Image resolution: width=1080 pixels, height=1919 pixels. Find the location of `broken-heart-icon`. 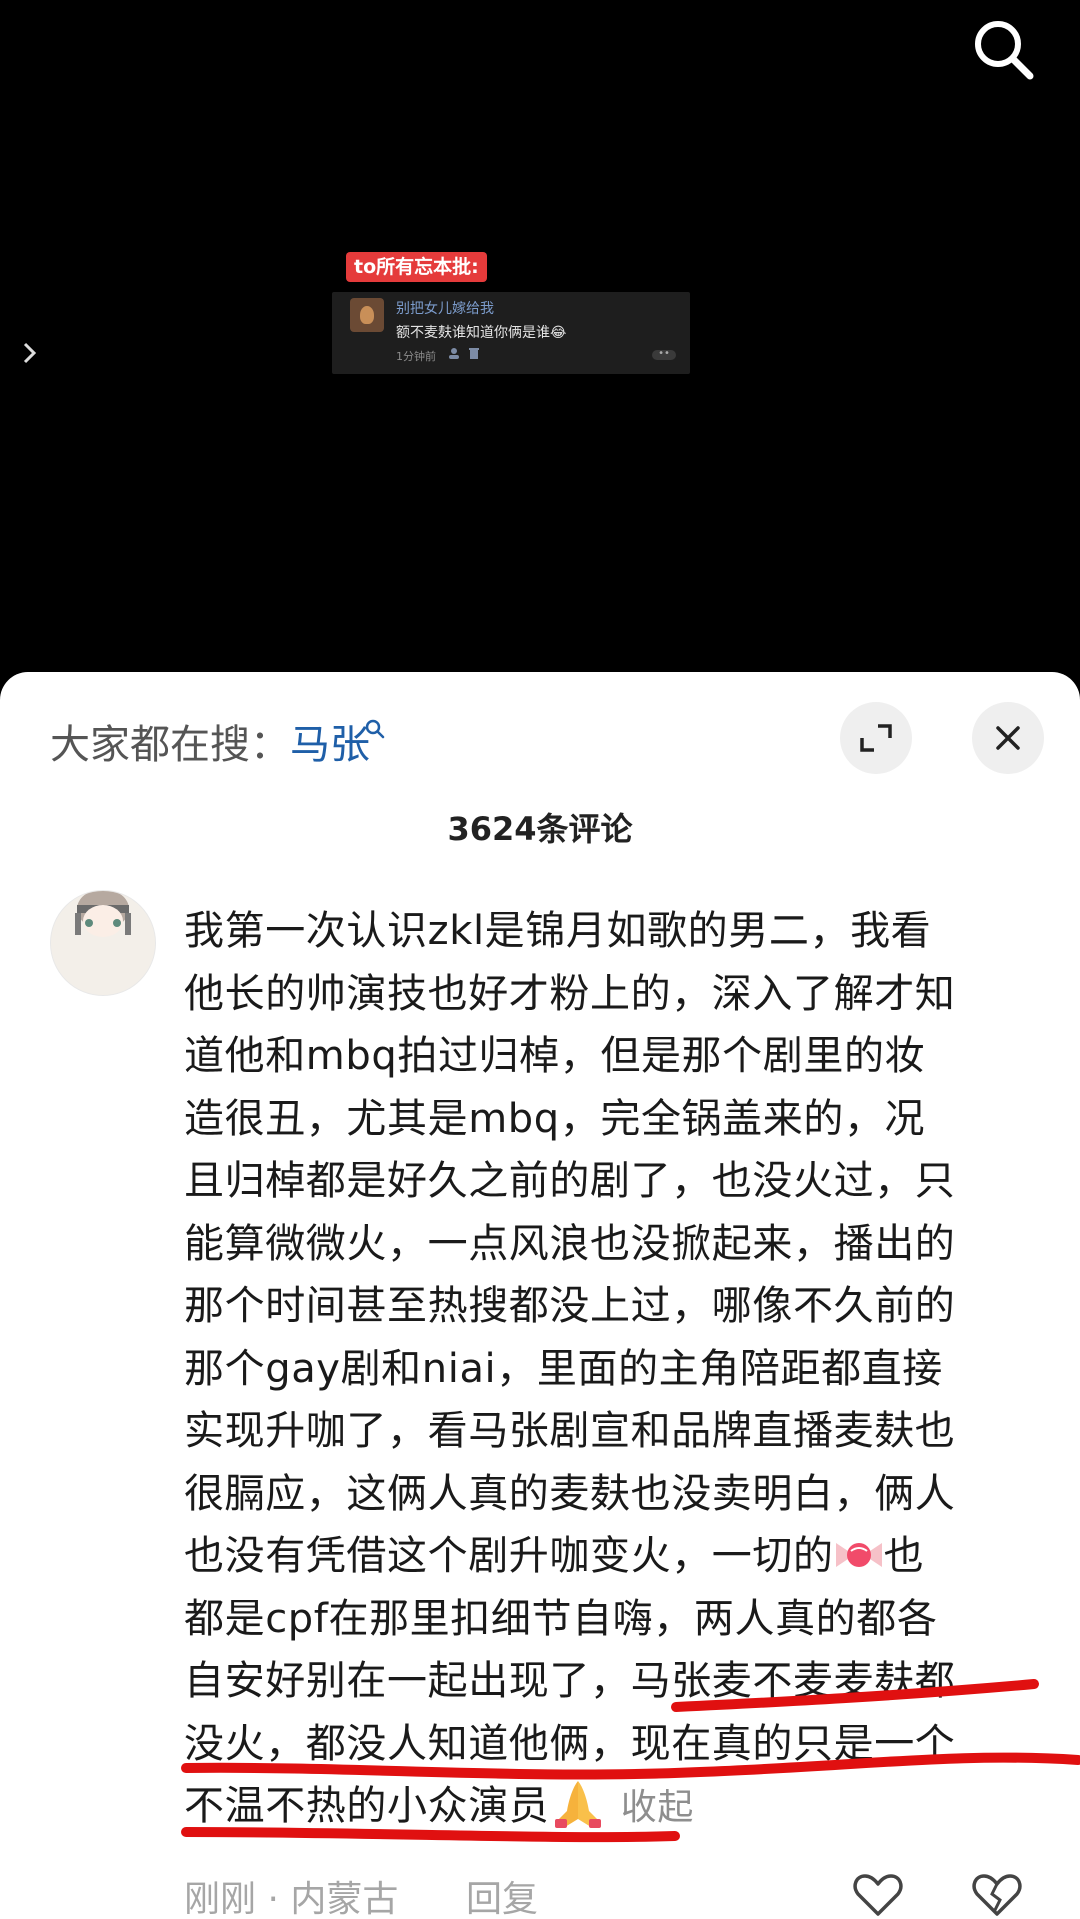

broken-heart-icon is located at coordinates (997, 1895).